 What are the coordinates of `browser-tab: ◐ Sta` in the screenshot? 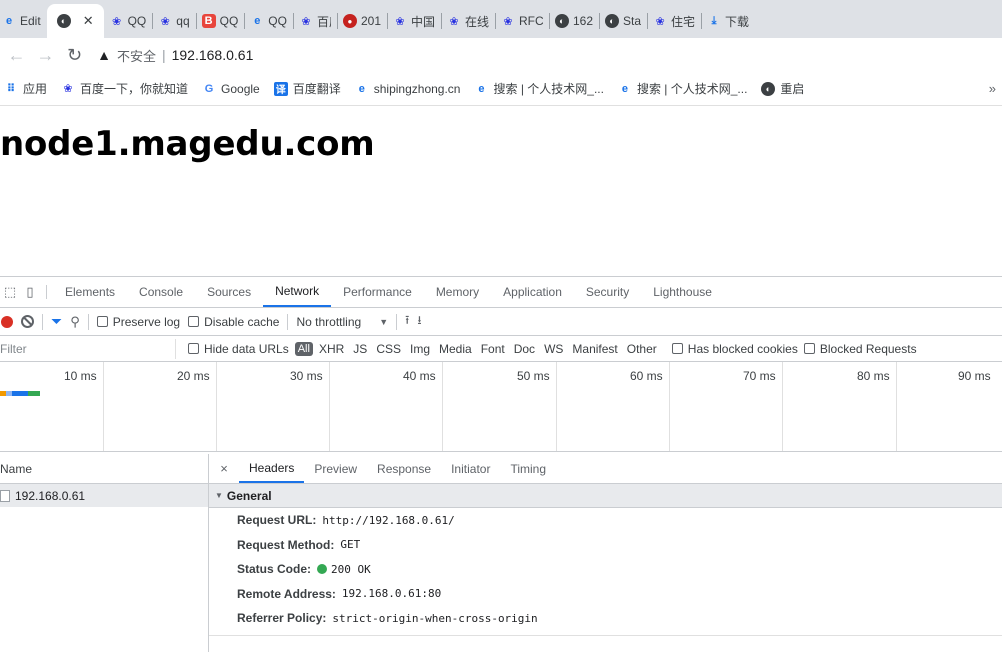 It's located at (623, 21).